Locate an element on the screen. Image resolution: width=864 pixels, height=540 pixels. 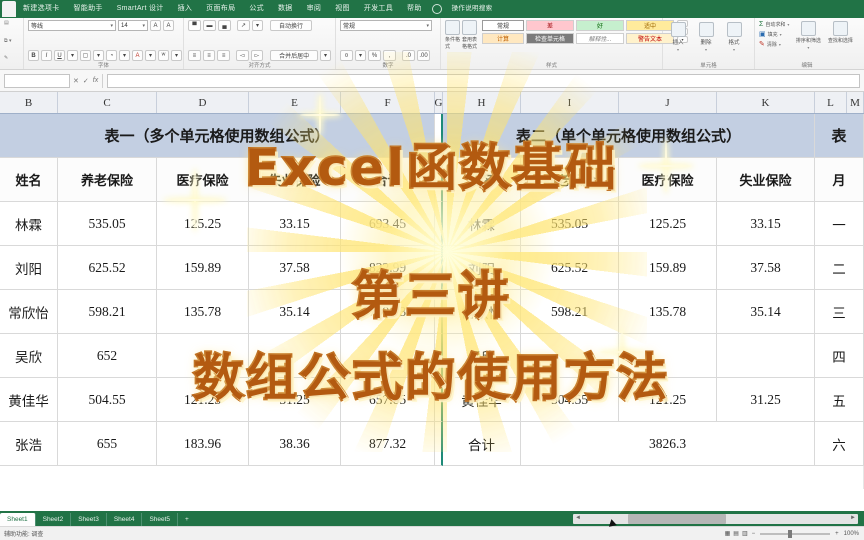
align-right-button: ≡ is located at coordinates (223, 55).